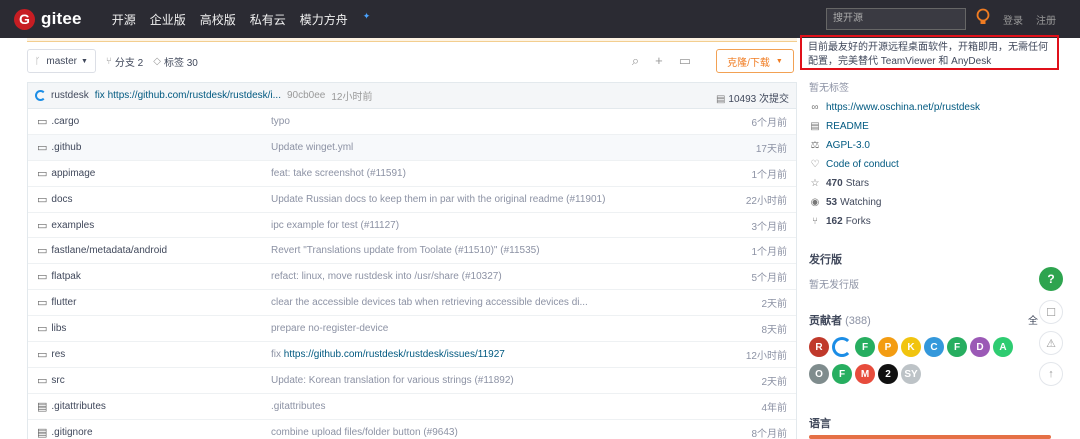 This screenshot has width=1080, height=439. I want to click on contributors-title: 贡献者 (388), so click(840, 320).